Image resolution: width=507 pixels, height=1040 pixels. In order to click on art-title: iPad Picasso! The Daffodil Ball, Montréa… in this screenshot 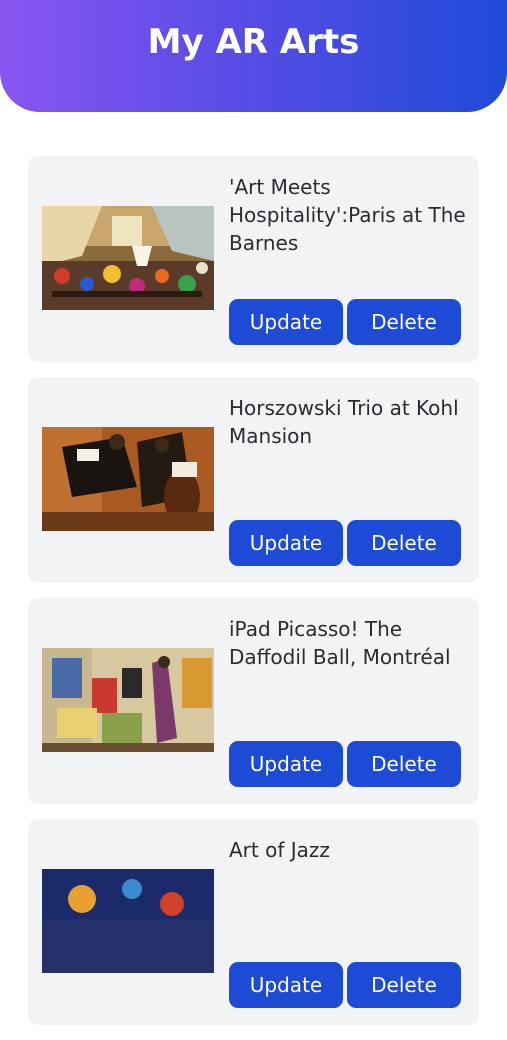, I will do `click(340, 643)`.